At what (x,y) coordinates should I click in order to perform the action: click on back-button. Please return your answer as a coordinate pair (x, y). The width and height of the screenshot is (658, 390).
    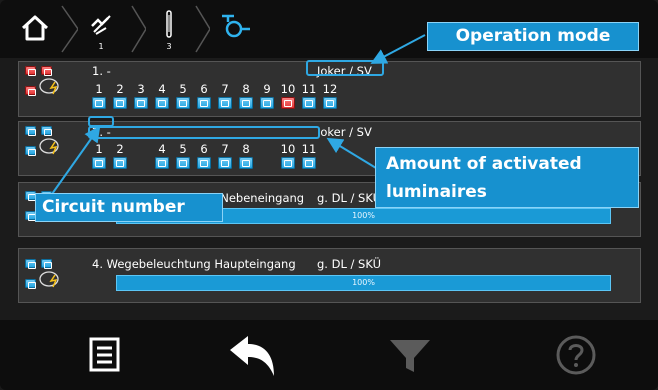
    Looking at the image, I should click on (251, 355).